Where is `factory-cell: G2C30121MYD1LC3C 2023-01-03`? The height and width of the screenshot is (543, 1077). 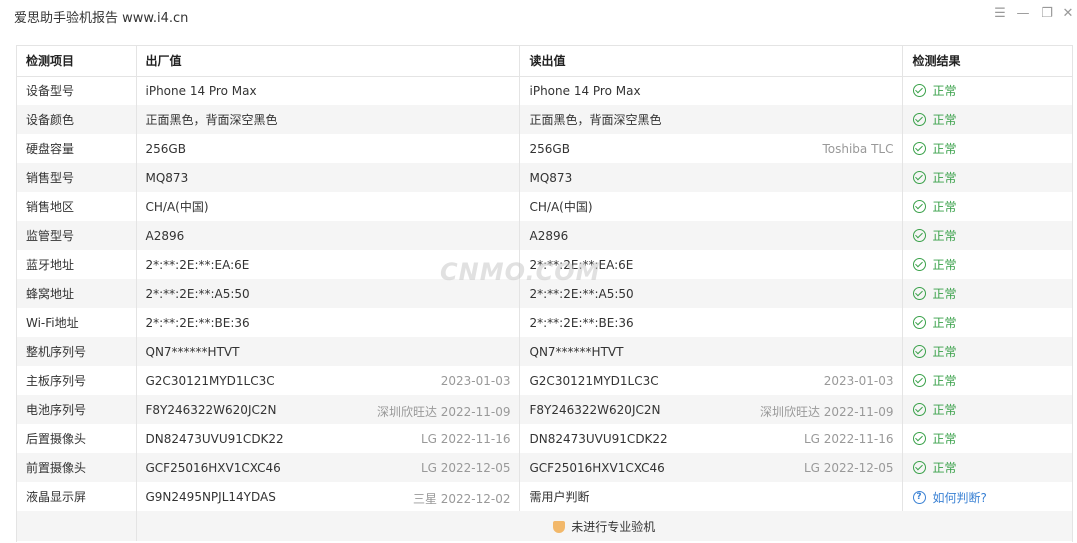
factory-cell: G2C30121MYD1LC3C 2023-01-03 is located at coordinates (328, 380).